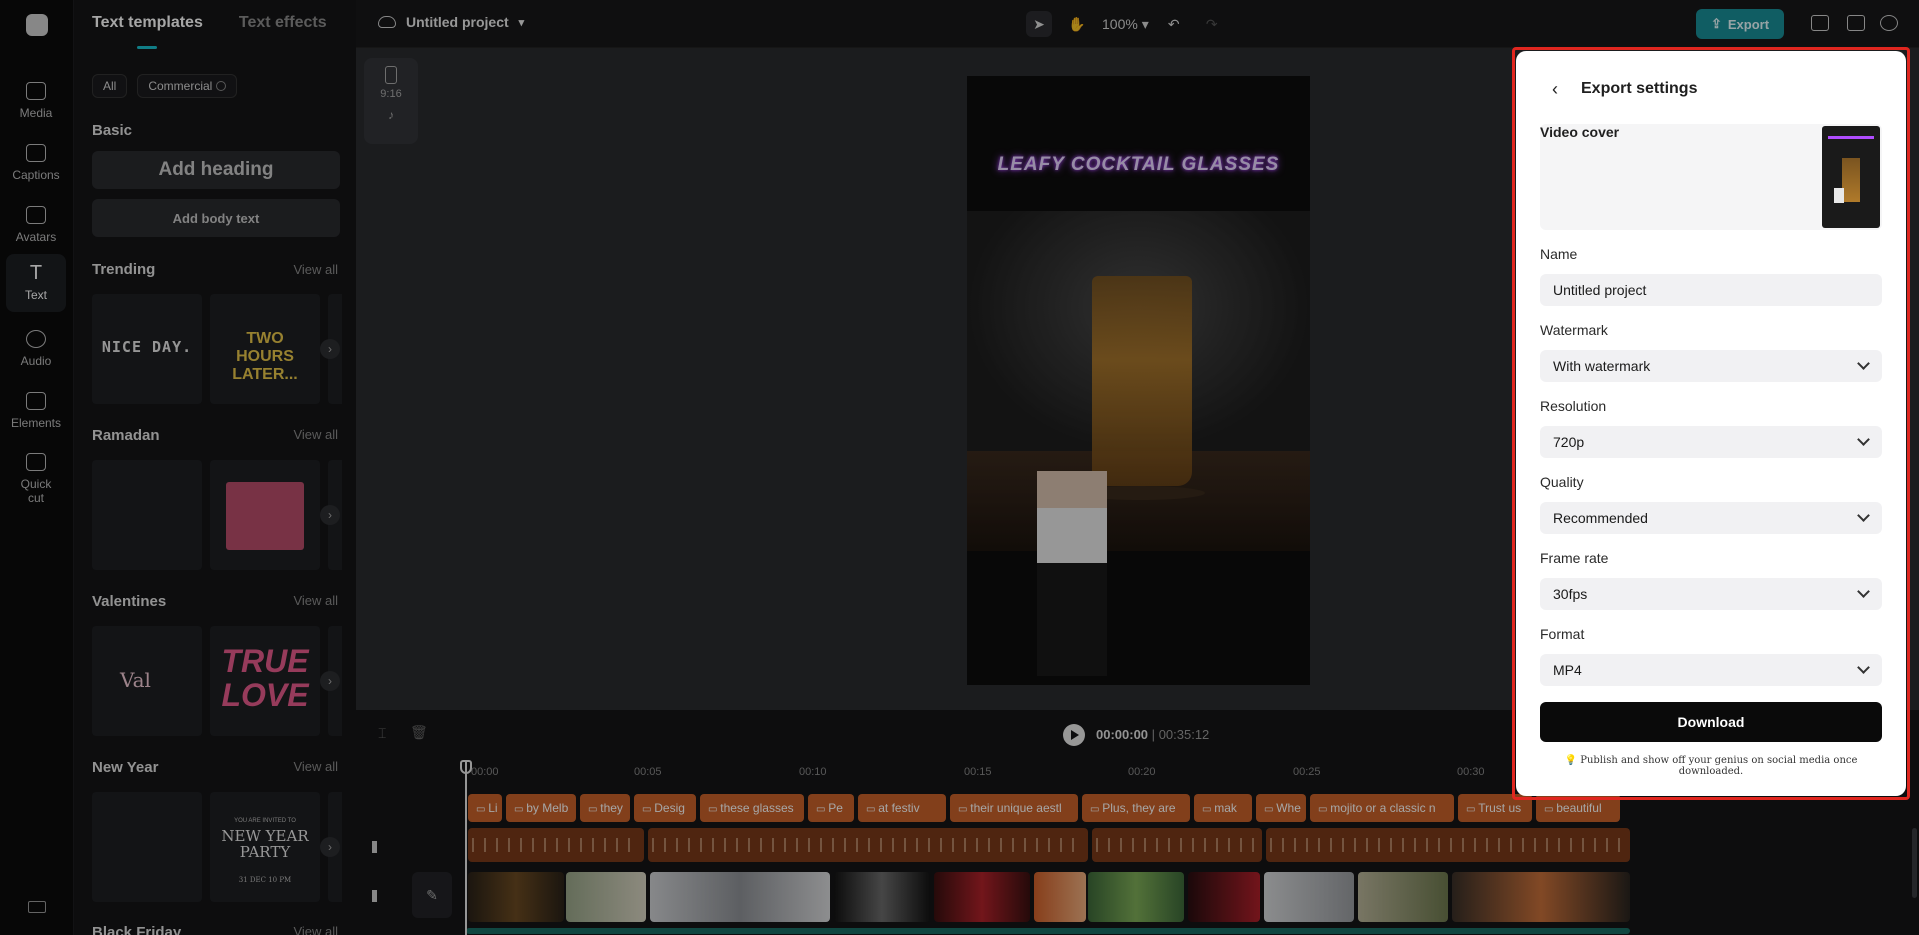  What do you see at coordinates (1039, 24) in the screenshot?
I see `select-tool-icon: ➤` at bounding box center [1039, 24].